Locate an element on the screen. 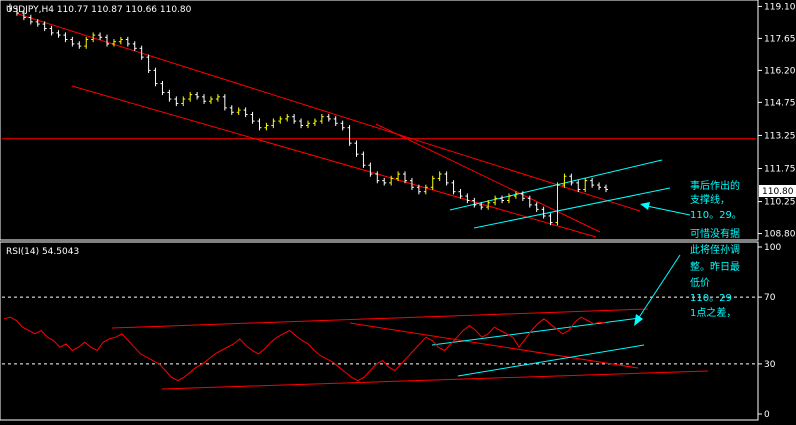 This screenshot has height=425, width=796. annotation-line: 支撑线， is located at coordinates (710, 199).